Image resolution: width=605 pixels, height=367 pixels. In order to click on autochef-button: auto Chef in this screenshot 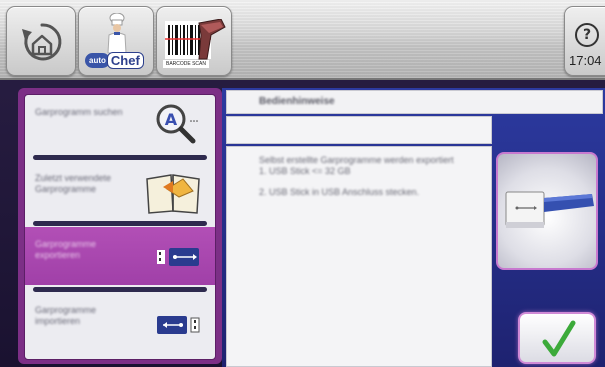, I will do `click(116, 41)`.